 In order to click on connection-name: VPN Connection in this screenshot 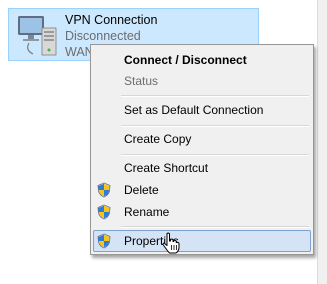, I will do `click(111, 20)`.